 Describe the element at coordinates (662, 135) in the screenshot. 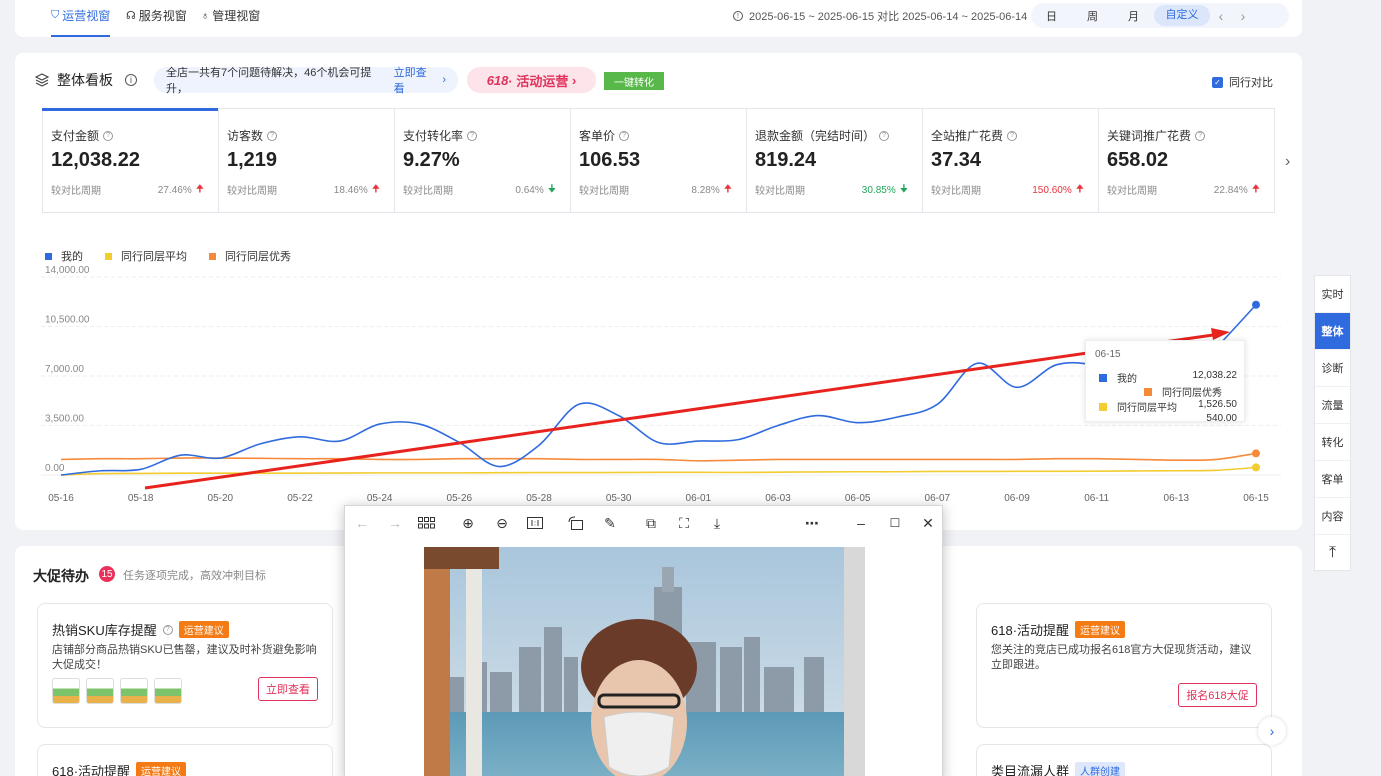

I see `metric-label: 客单价?` at that location.